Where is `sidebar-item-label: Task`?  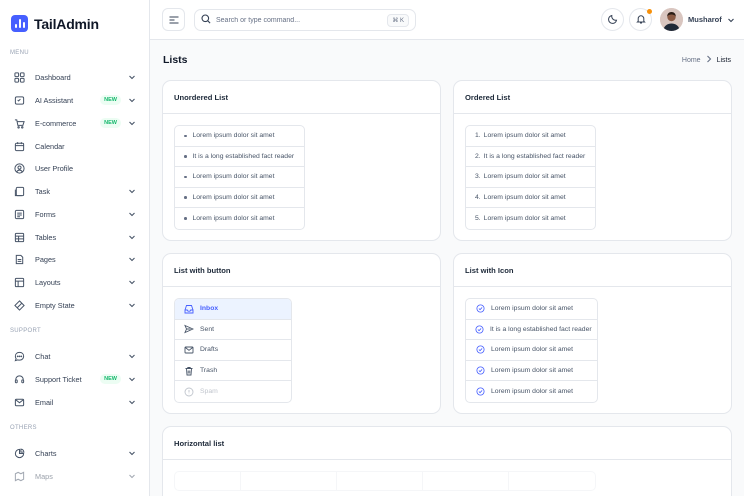 sidebar-item-label: Task is located at coordinates (43, 191).